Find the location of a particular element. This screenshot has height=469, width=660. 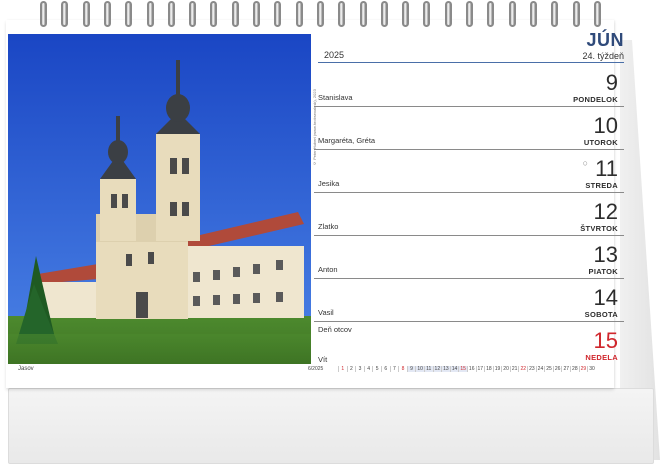

day-name-days: Jesika is located at coordinates (328, 183).